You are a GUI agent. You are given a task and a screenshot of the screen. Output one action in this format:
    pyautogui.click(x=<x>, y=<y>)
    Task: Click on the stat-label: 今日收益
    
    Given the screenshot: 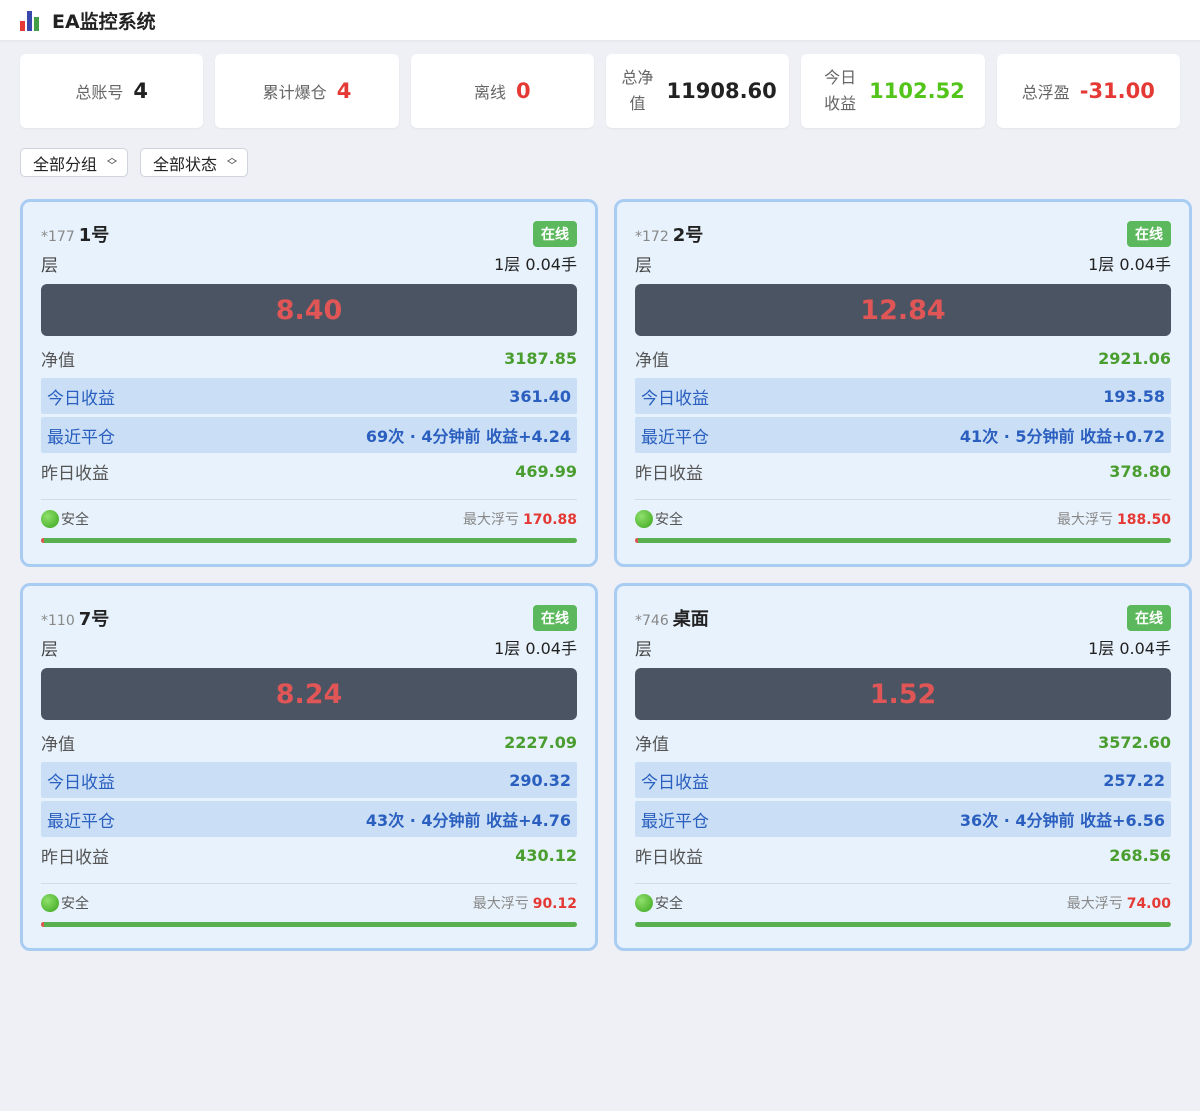 What is the action you would take?
    pyautogui.click(x=840, y=90)
    